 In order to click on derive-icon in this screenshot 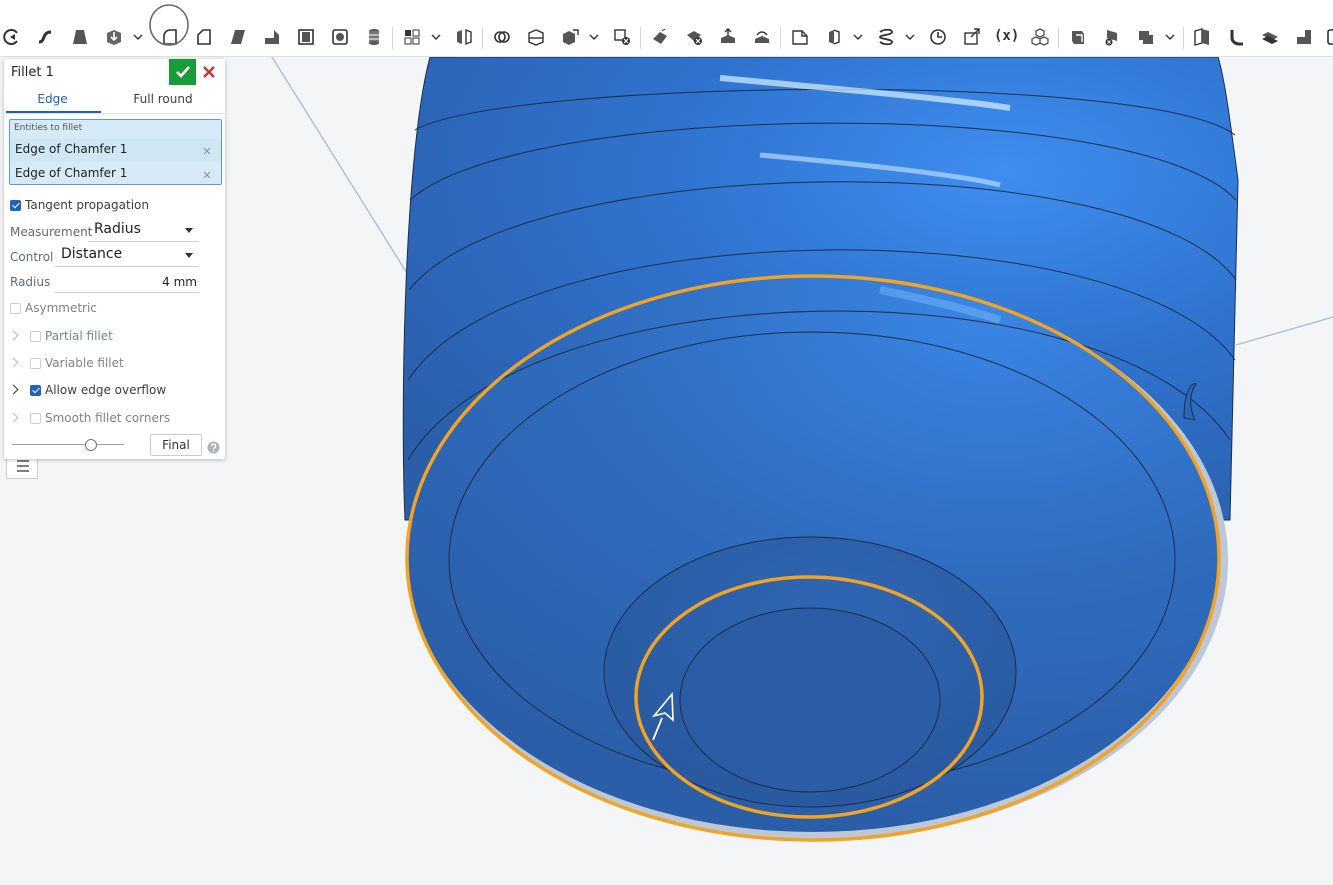, I will do `click(1040, 37)`.